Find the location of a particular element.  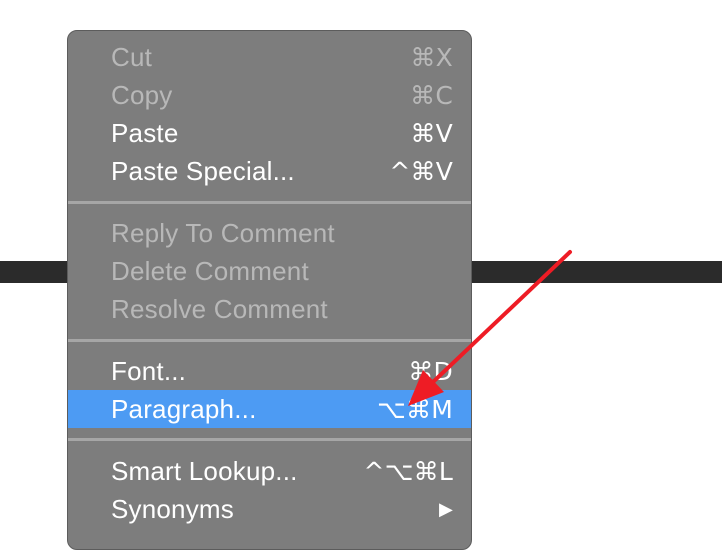

menu-item-label: Cut is located at coordinates (132, 56).